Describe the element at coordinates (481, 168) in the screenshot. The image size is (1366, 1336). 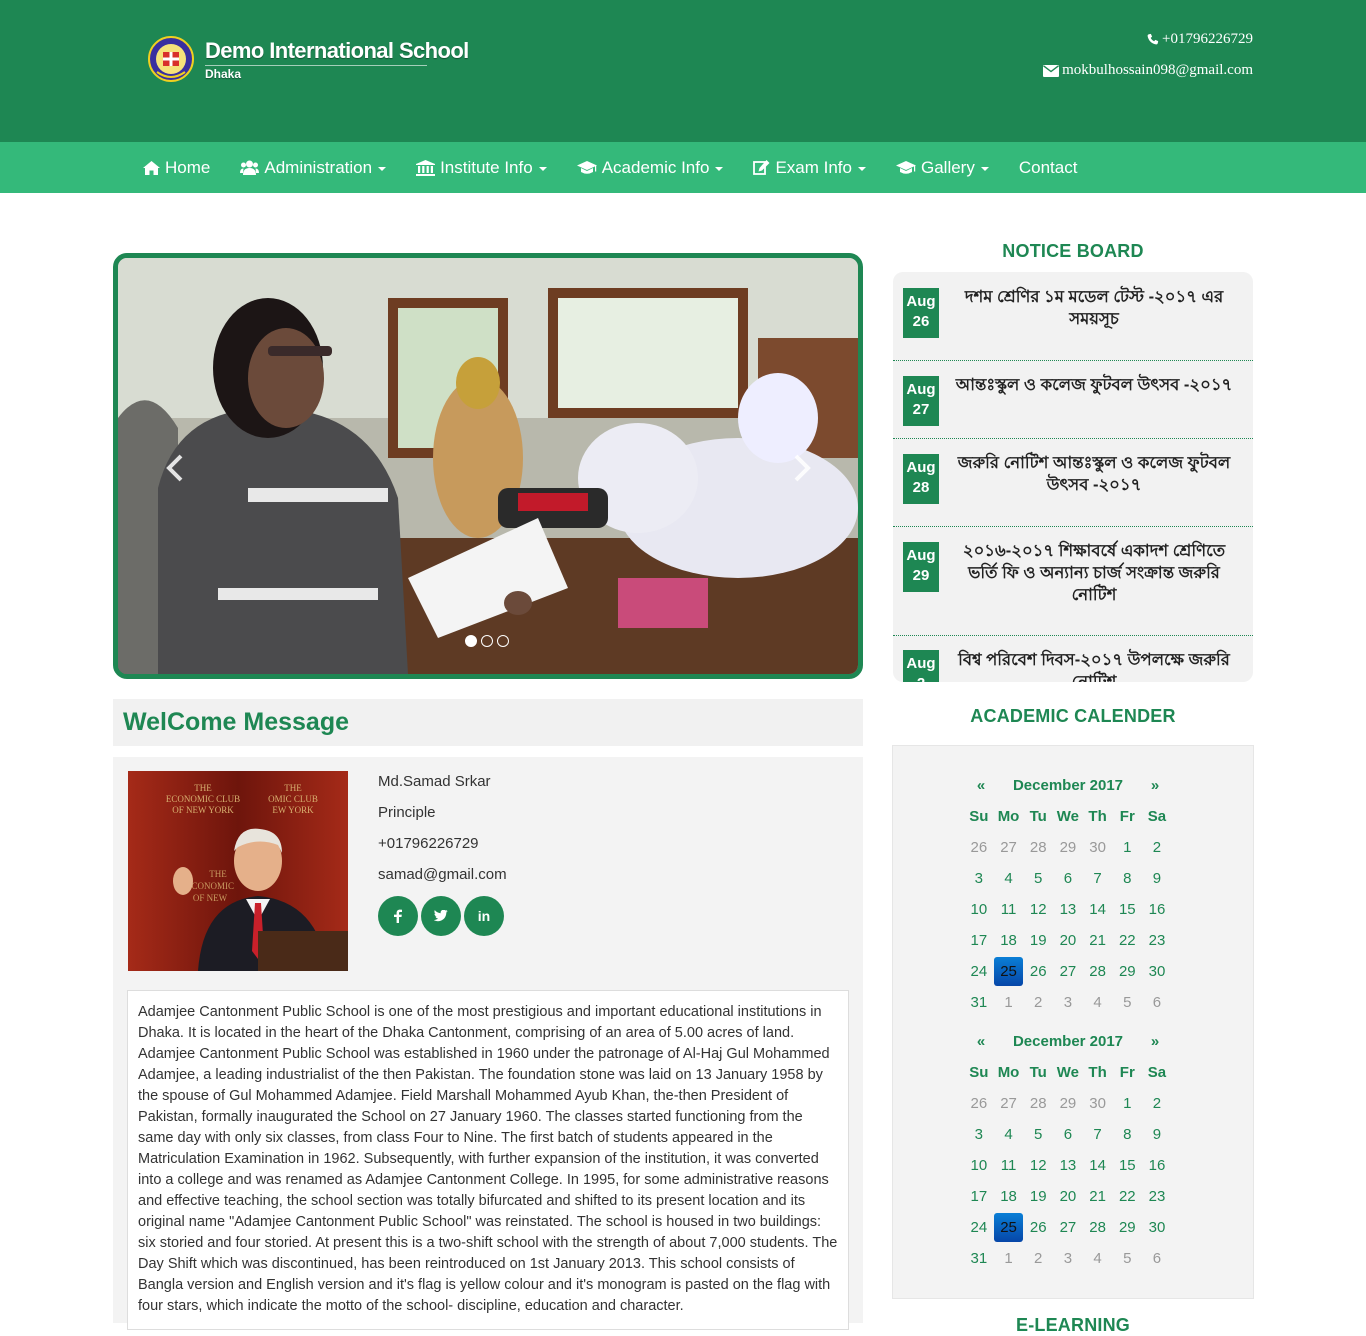
I see `nav-institute-info: Institute Info` at that location.